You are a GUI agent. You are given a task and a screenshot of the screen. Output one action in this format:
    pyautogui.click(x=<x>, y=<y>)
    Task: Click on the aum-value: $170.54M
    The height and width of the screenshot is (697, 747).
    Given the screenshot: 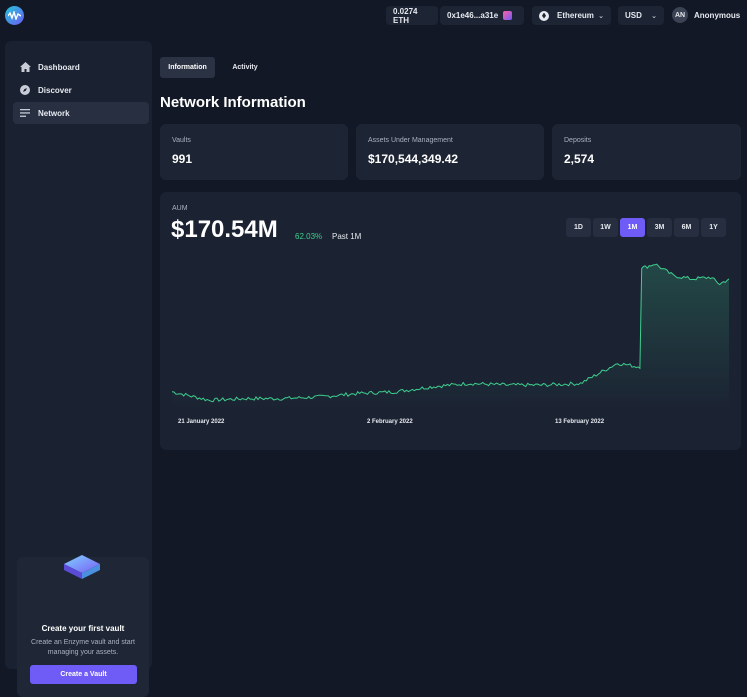 What is the action you would take?
    pyautogui.click(x=224, y=229)
    